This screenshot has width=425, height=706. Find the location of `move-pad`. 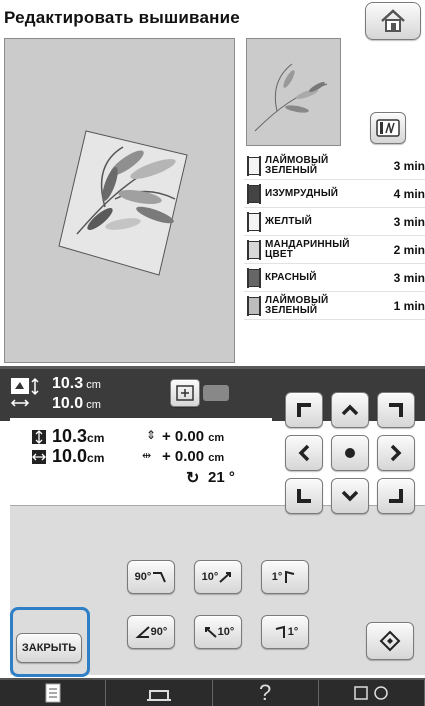

move-pad is located at coordinates (352, 460).